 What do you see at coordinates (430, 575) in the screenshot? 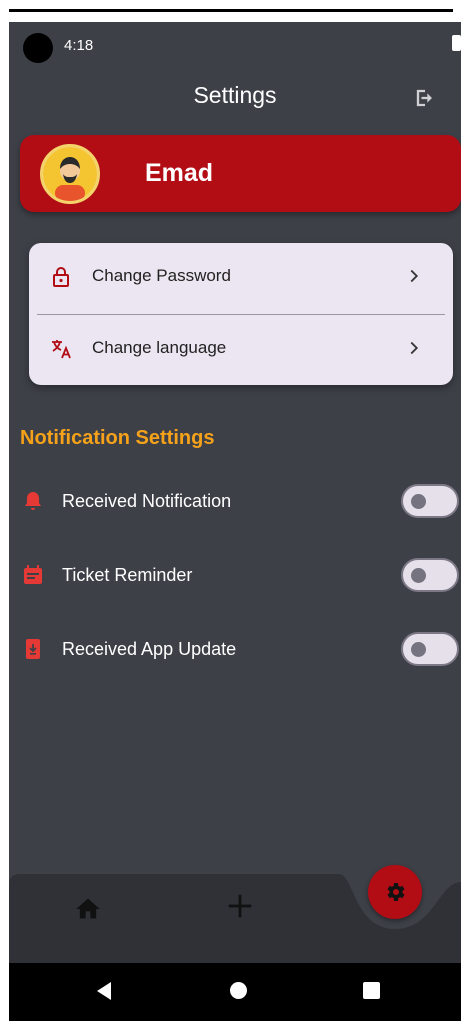
I see `ticket-reminder-toggle` at bounding box center [430, 575].